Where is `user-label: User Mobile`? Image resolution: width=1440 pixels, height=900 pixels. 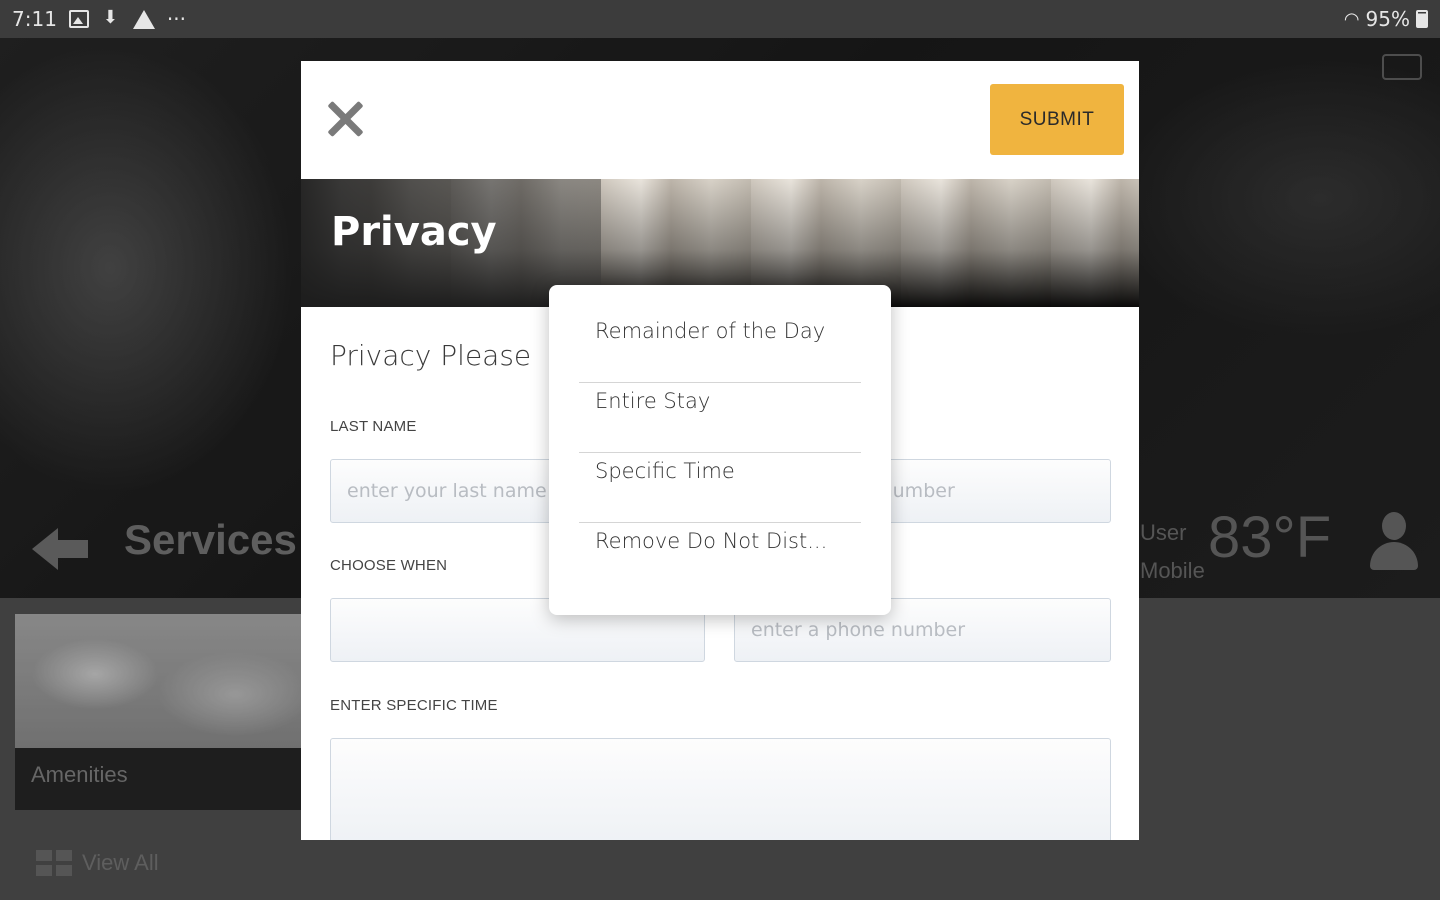
user-label: User Mobile is located at coordinates (1172, 552).